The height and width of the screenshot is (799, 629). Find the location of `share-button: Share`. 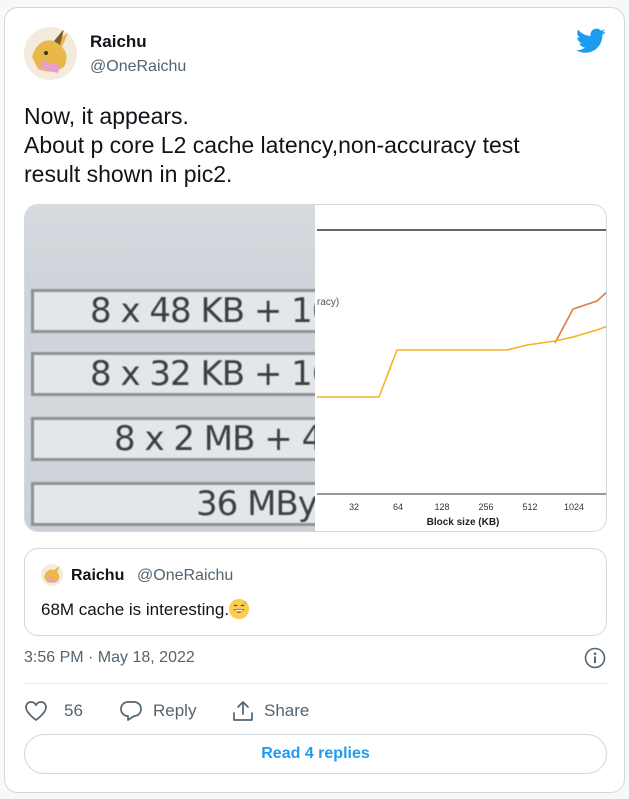

share-button: Share is located at coordinates (270, 711).